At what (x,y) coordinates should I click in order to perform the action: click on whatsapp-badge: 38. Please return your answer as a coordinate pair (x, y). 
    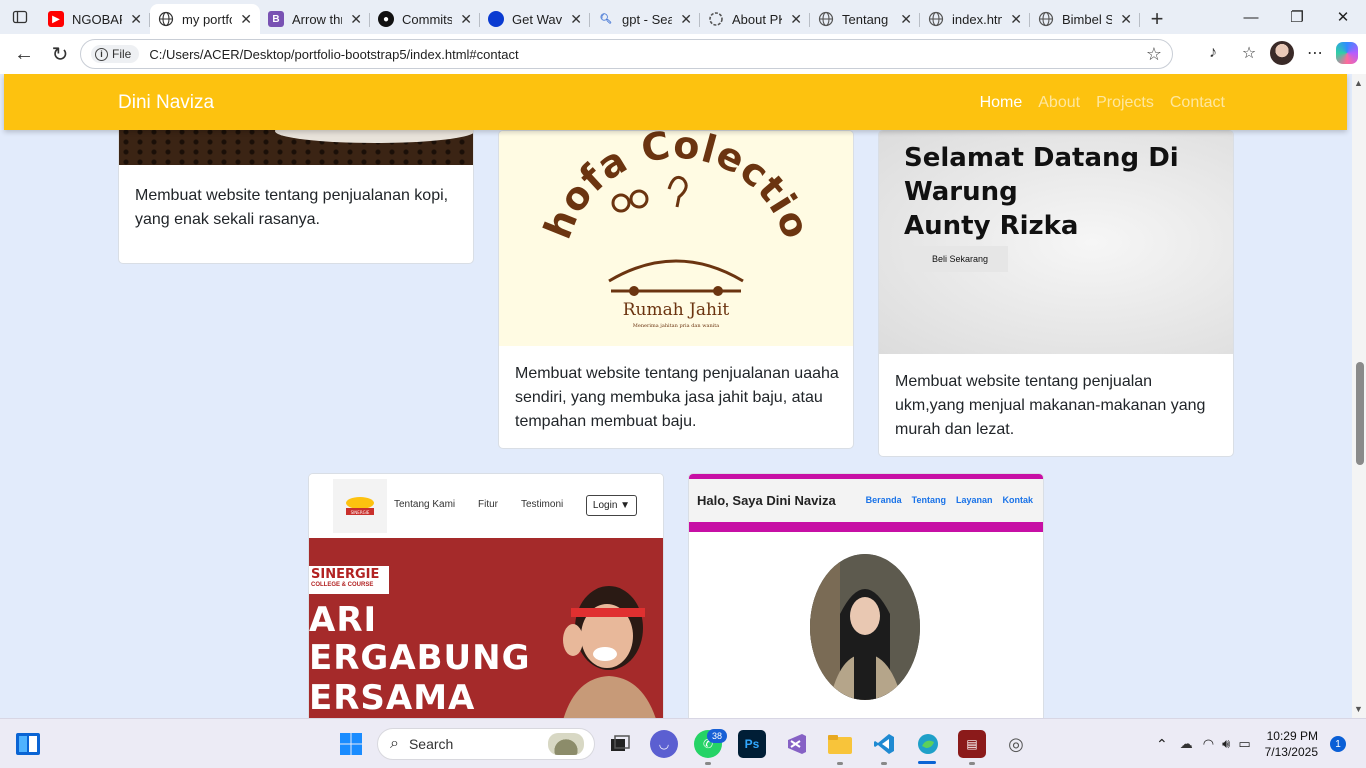
    Looking at the image, I should click on (717, 736).